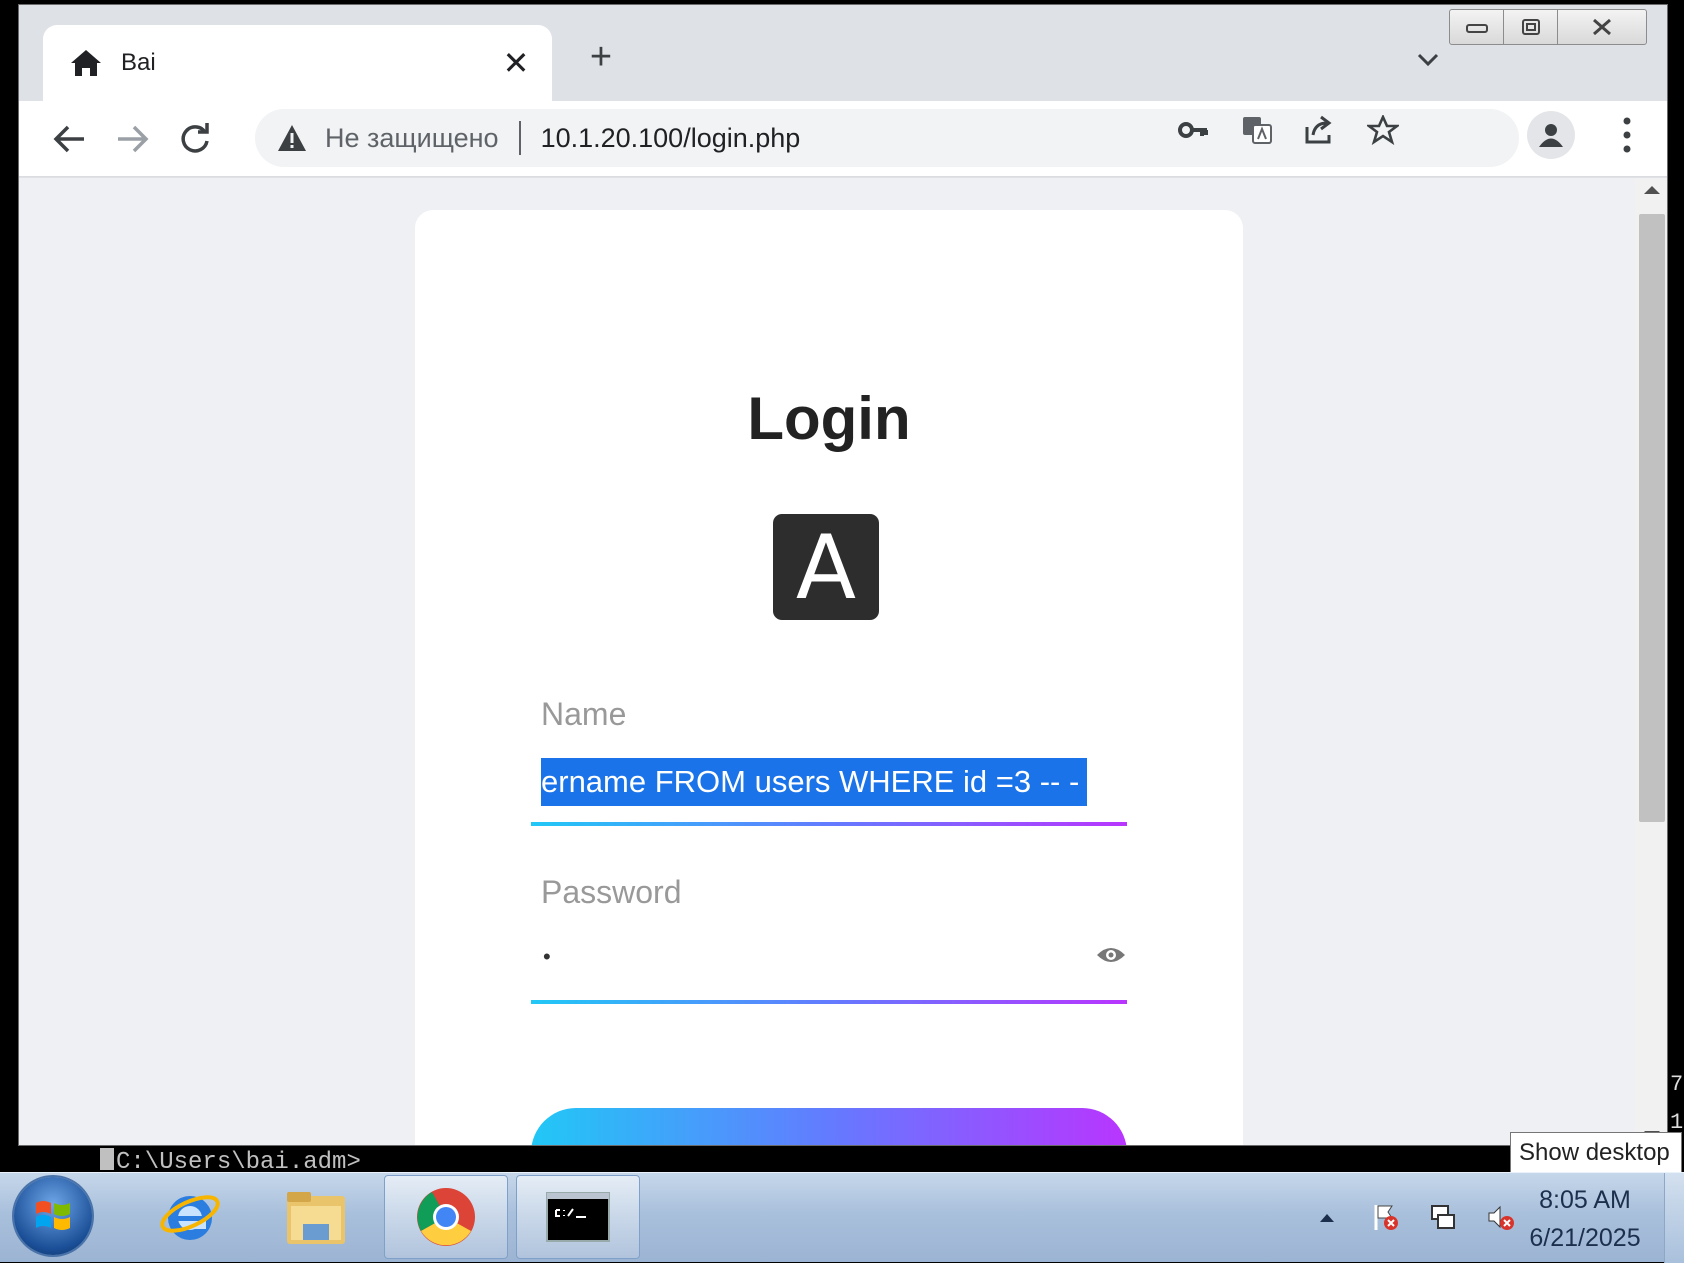 The width and height of the screenshot is (1684, 1263). Describe the element at coordinates (519, 138) in the screenshot. I see `address-separator` at that location.